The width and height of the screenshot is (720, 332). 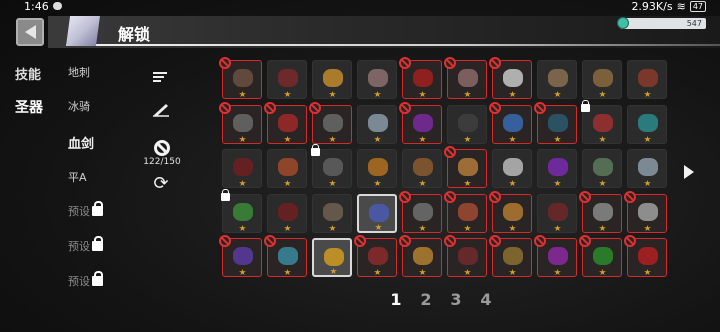 I want to click on sort-button, so click(x=162, y=77).